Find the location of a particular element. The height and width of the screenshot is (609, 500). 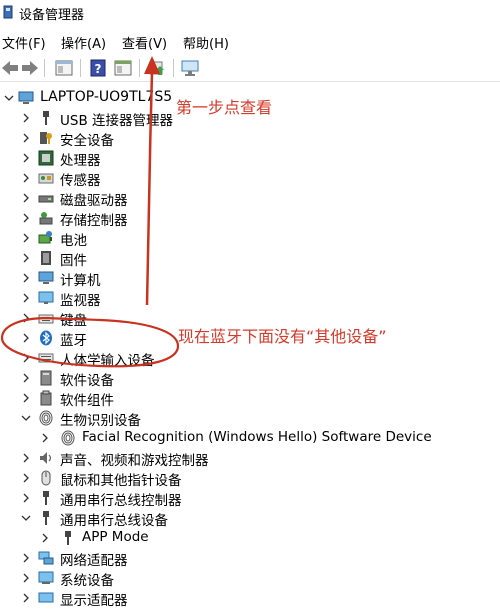

tree-item-label: 存储控制器 is located at coordinates (94, 221).